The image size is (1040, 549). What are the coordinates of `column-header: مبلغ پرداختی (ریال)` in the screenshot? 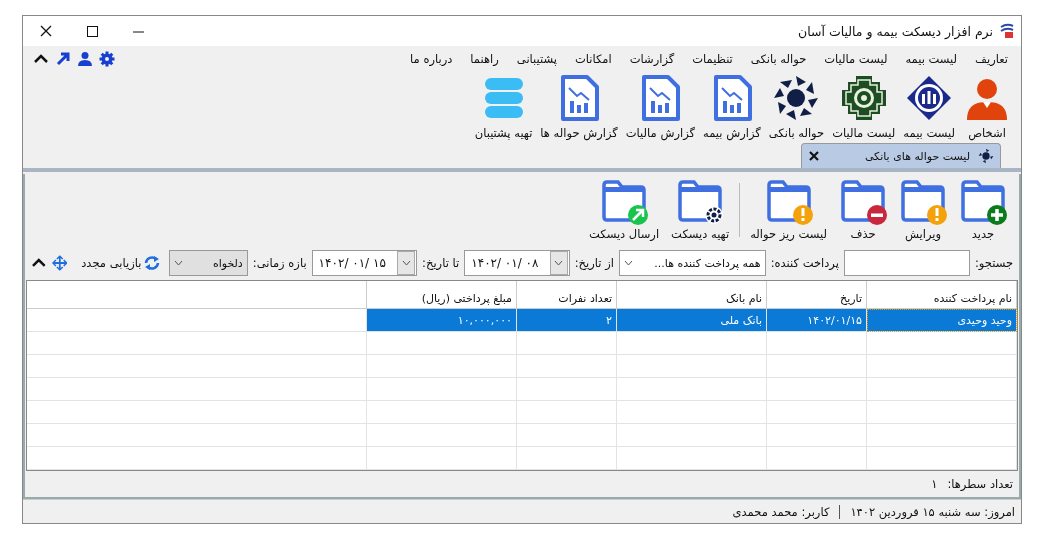 It's located at (441, 295).